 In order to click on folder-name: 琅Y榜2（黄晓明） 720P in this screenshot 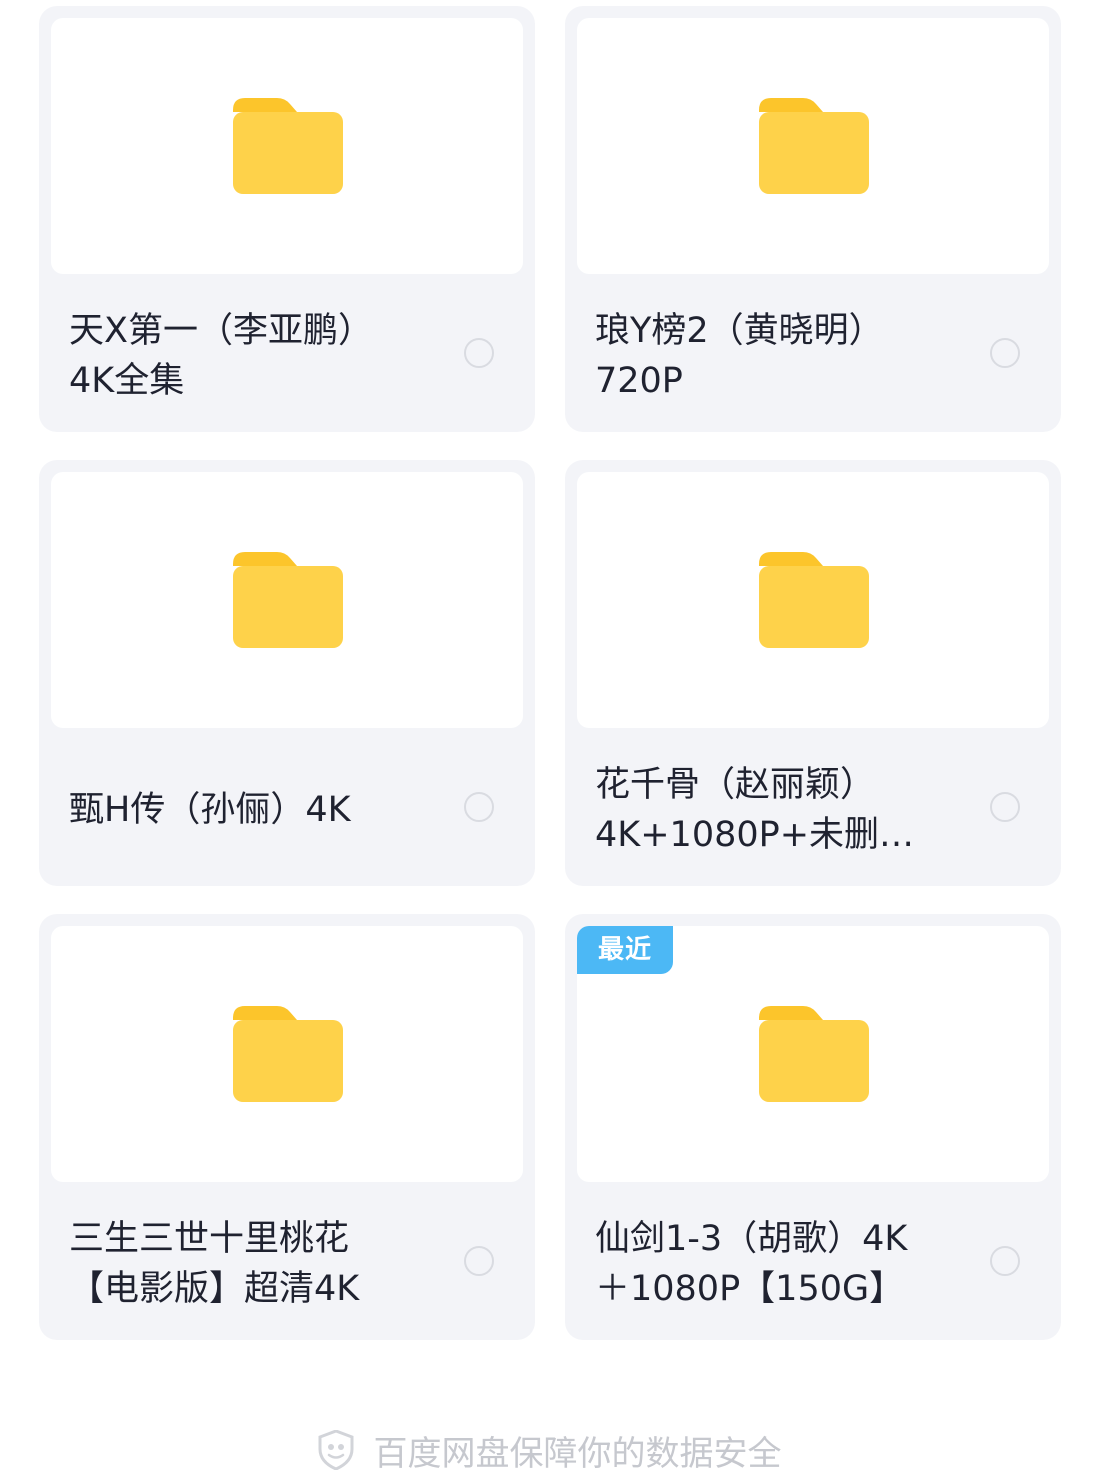, I will do `click(785, 356)`.